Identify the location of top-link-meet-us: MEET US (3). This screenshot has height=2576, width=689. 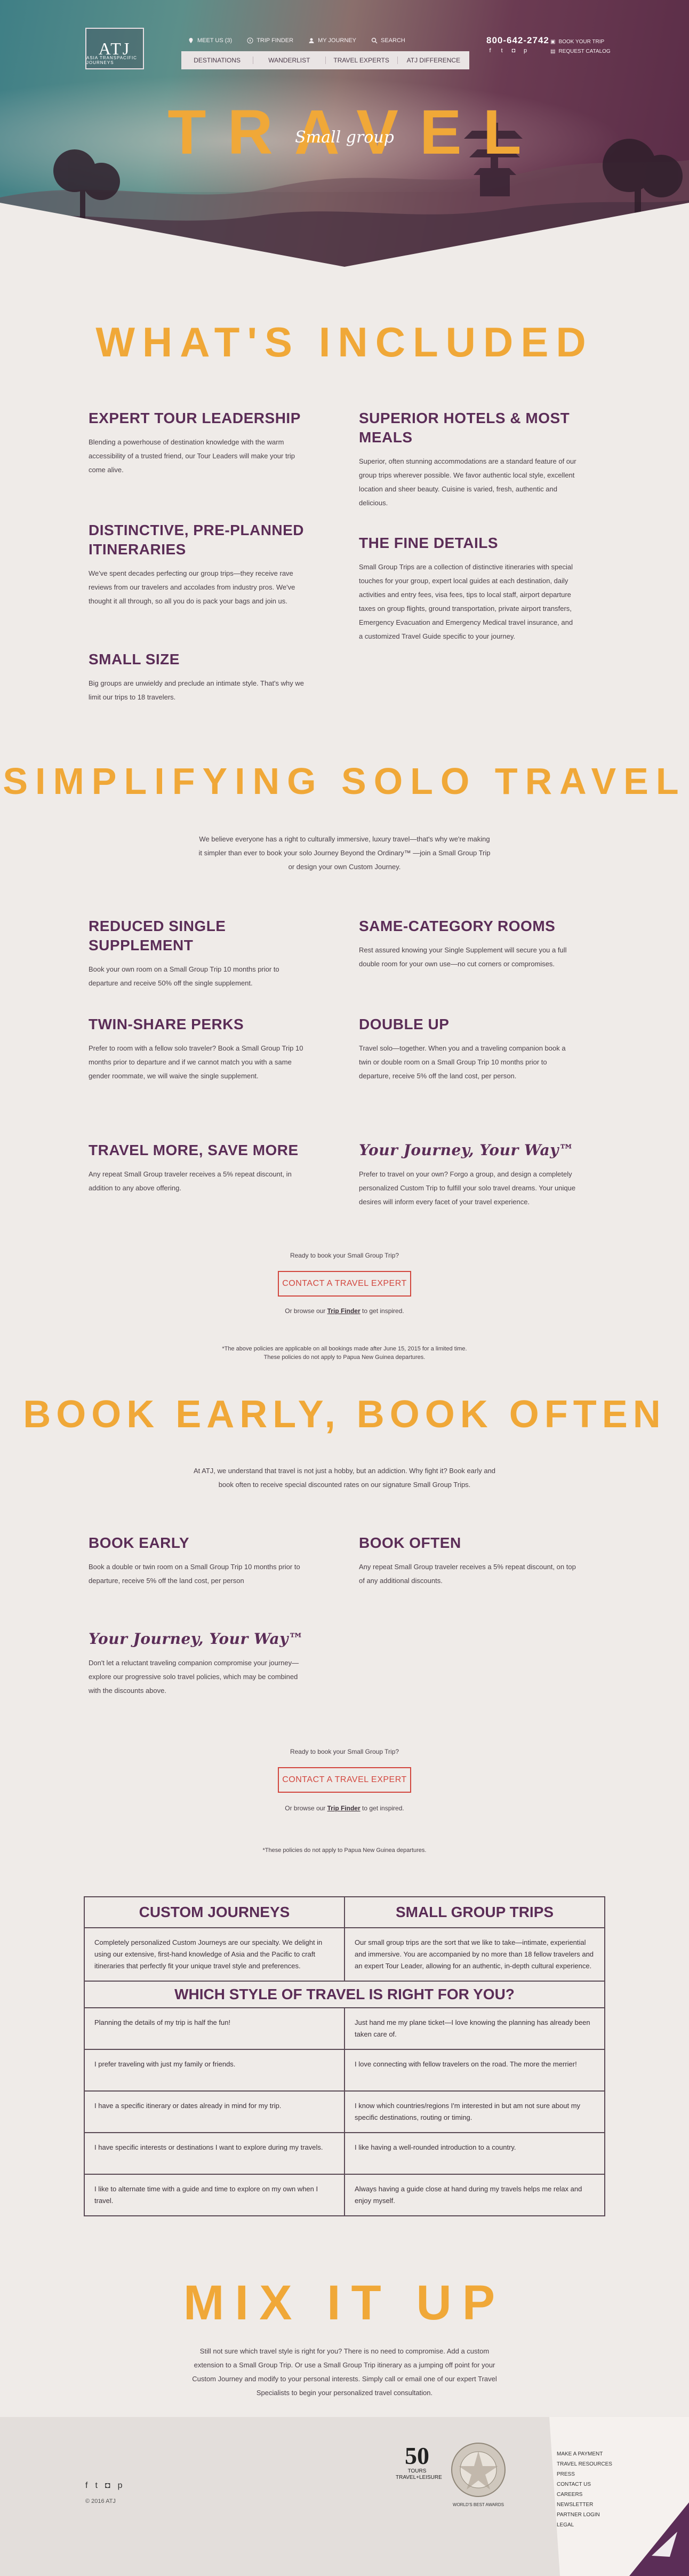
(210, 40).